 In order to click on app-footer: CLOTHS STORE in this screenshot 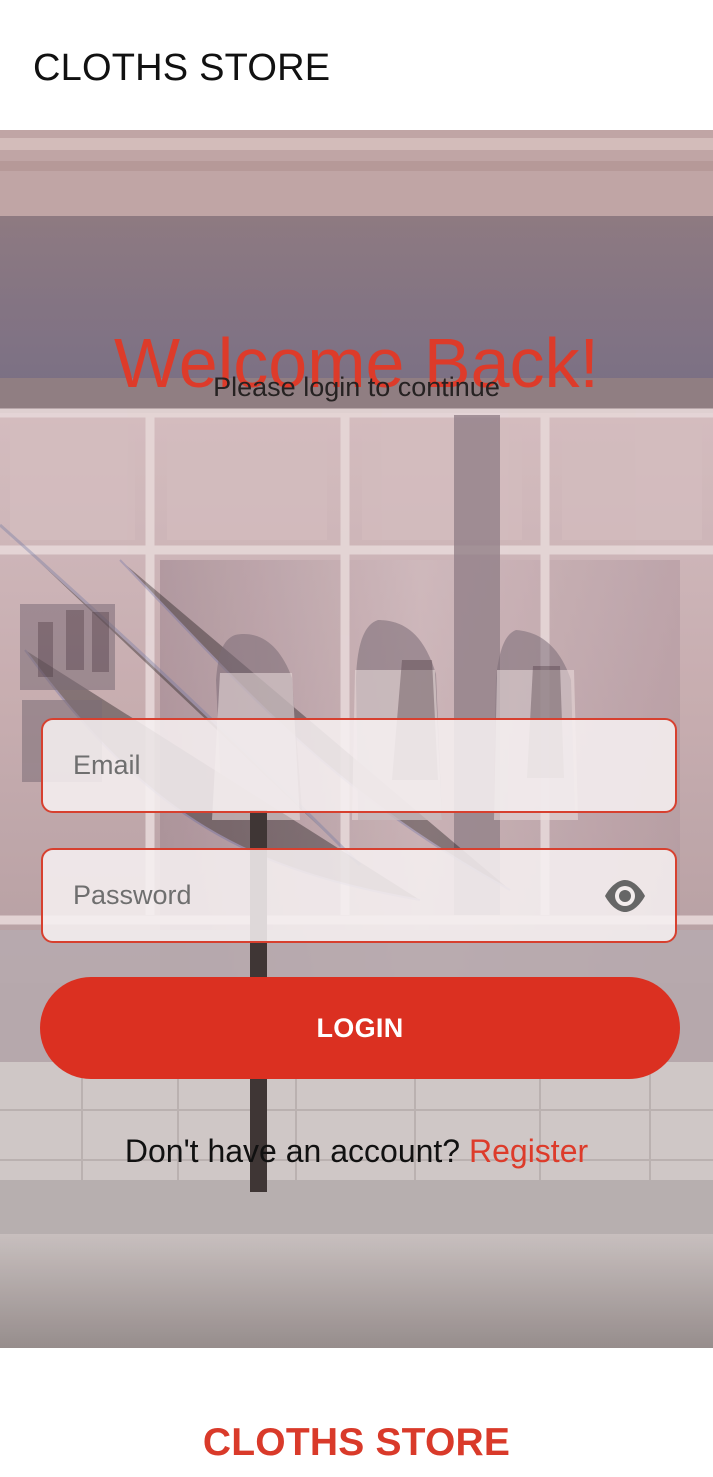, I will do `click(356, 1412)`.